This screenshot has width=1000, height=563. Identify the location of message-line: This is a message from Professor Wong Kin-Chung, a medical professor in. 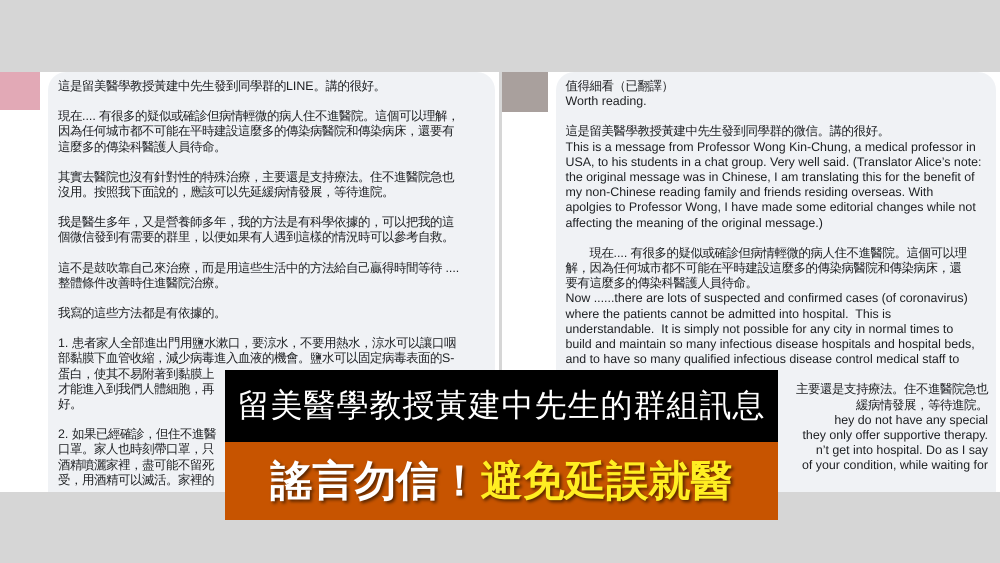
(771, 147).